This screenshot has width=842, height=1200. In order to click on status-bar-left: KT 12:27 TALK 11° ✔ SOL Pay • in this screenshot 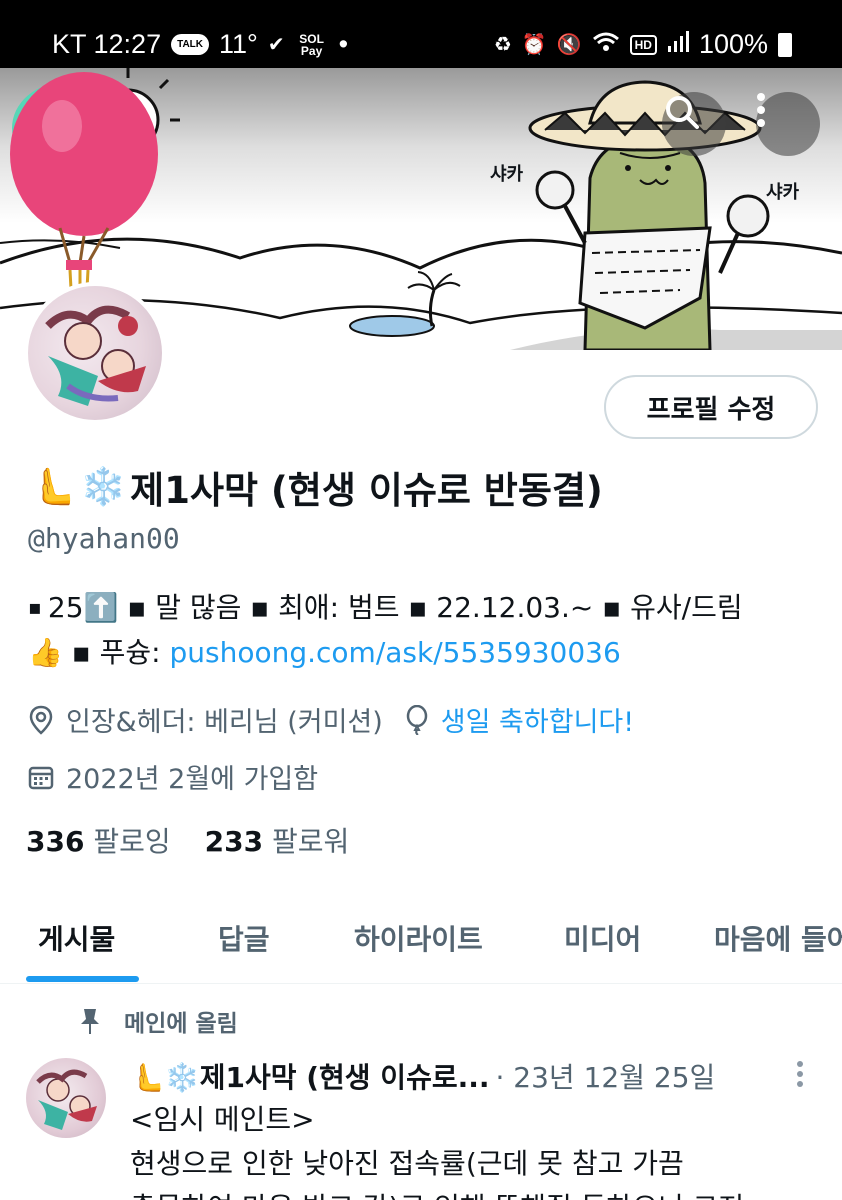, I will do `click(200, 44)`.